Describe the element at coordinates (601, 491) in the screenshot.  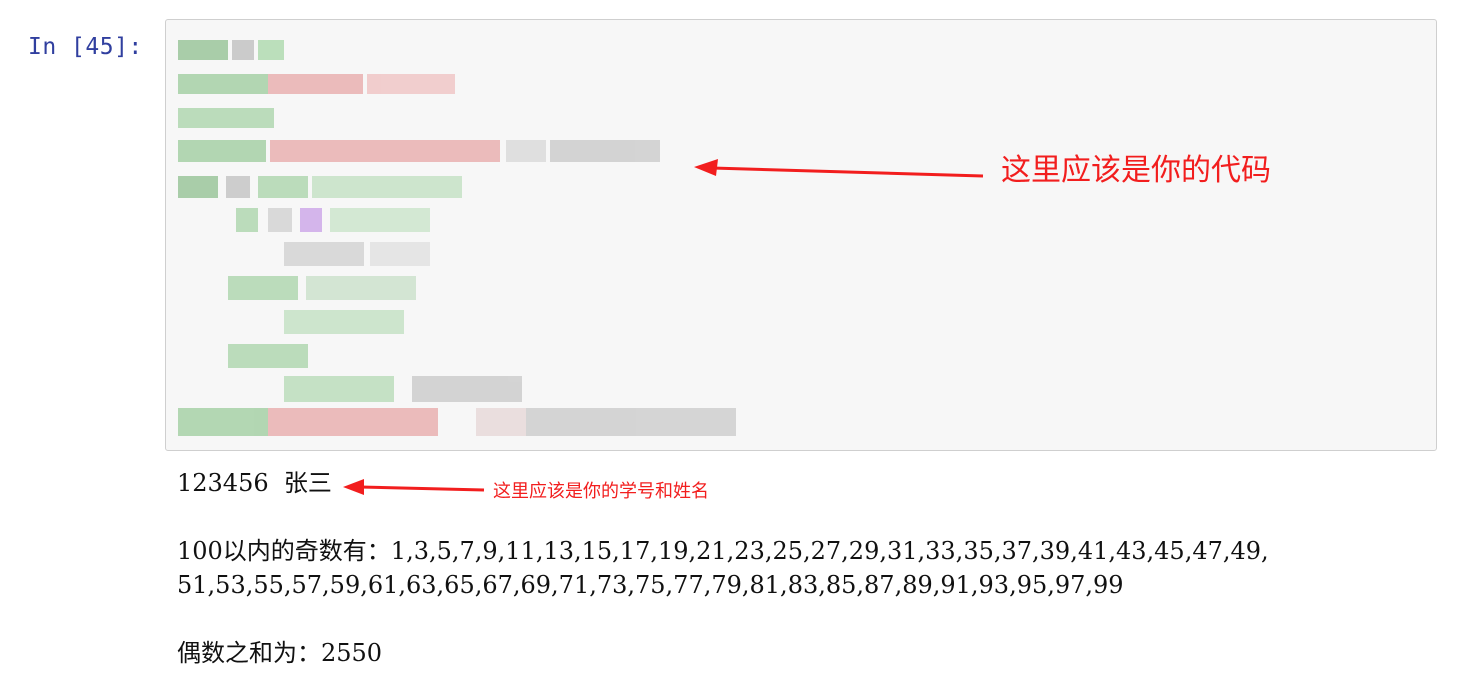
I see `id-annotation-label: 这里应该是你的学号和姓名` at that location.